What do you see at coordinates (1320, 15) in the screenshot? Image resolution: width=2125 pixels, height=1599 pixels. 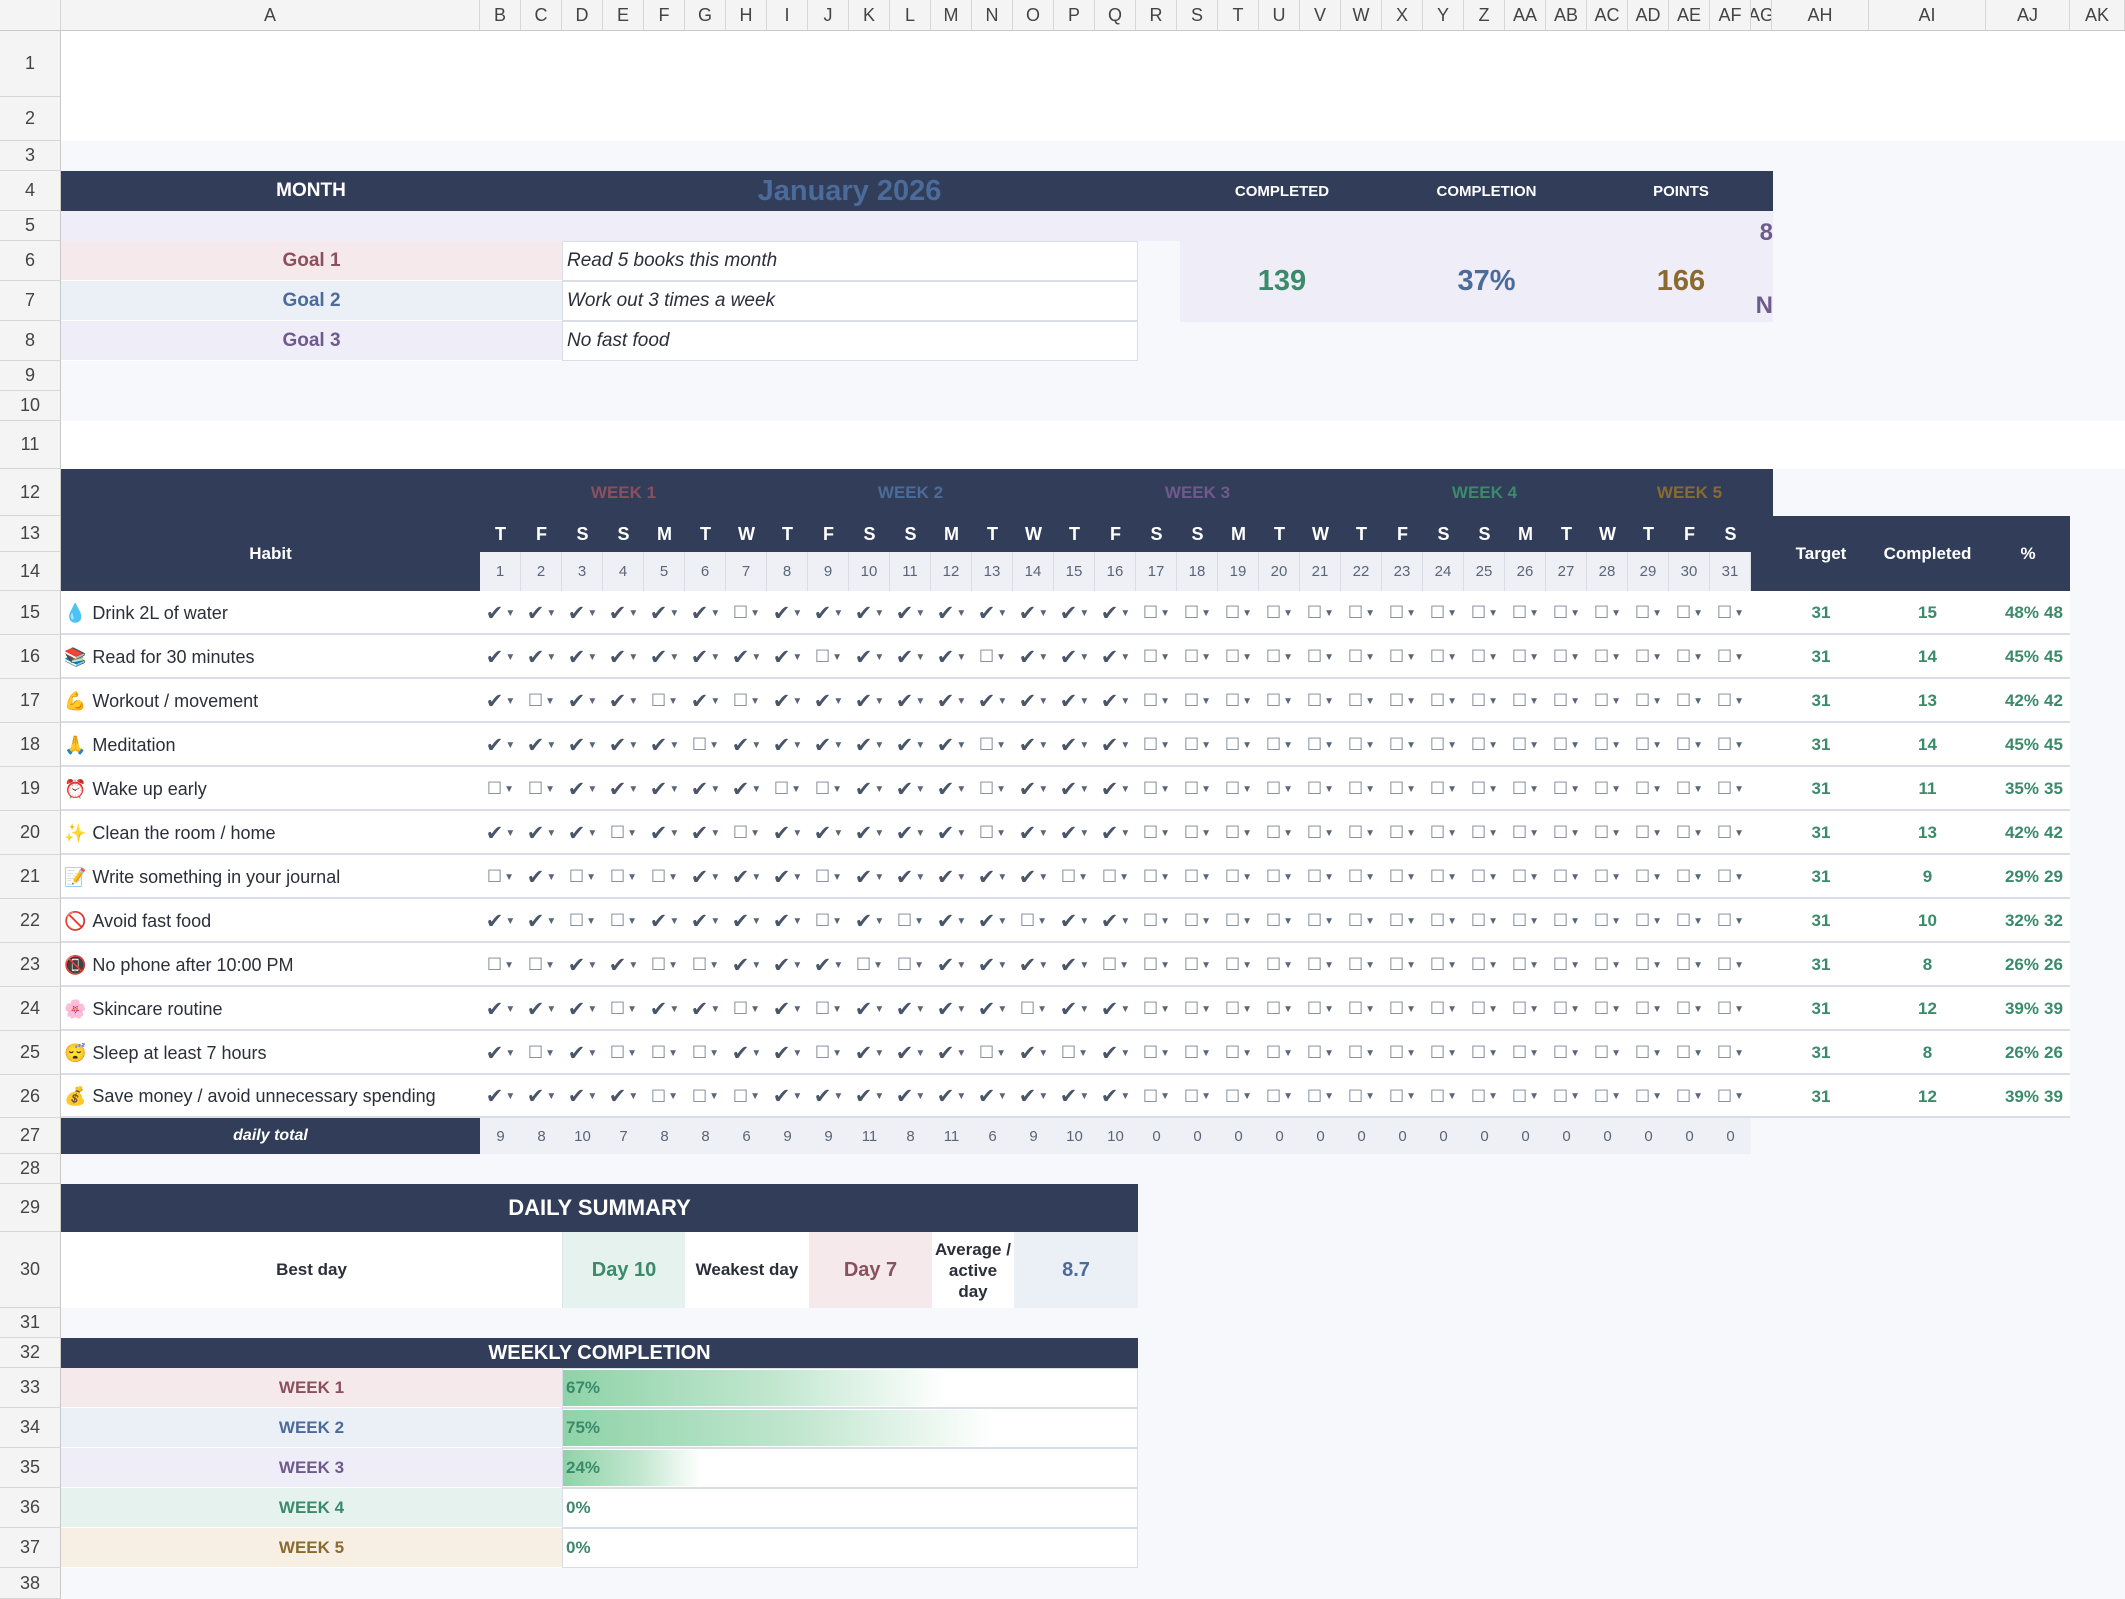 I see `column-header: V` at bounding box center [1320, 15].